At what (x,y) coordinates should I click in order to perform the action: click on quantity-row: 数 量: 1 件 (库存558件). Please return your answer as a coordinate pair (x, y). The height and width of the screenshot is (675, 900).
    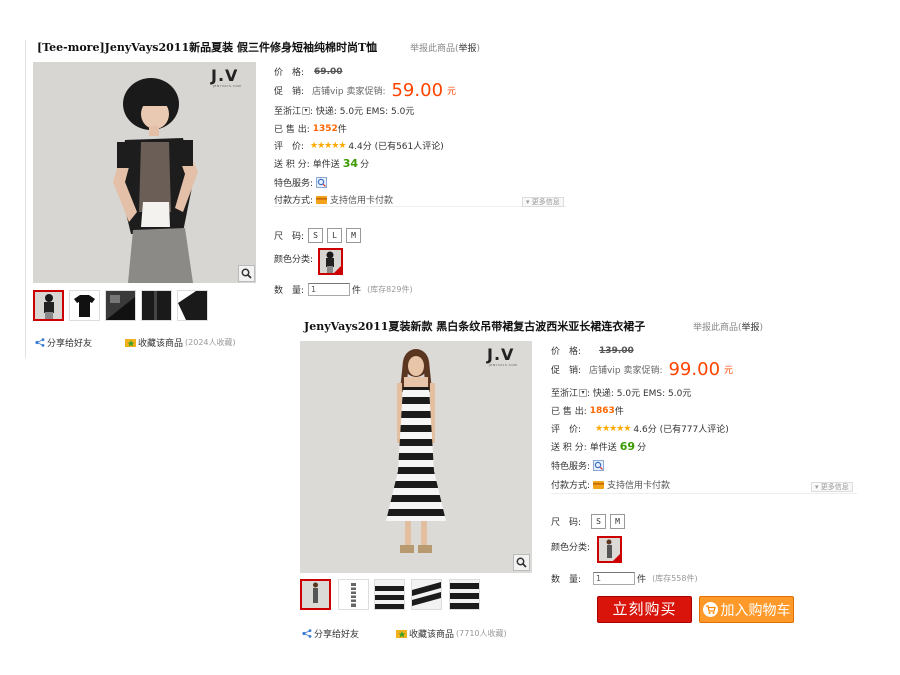
    Looking at the image, I should click on (624, 578).